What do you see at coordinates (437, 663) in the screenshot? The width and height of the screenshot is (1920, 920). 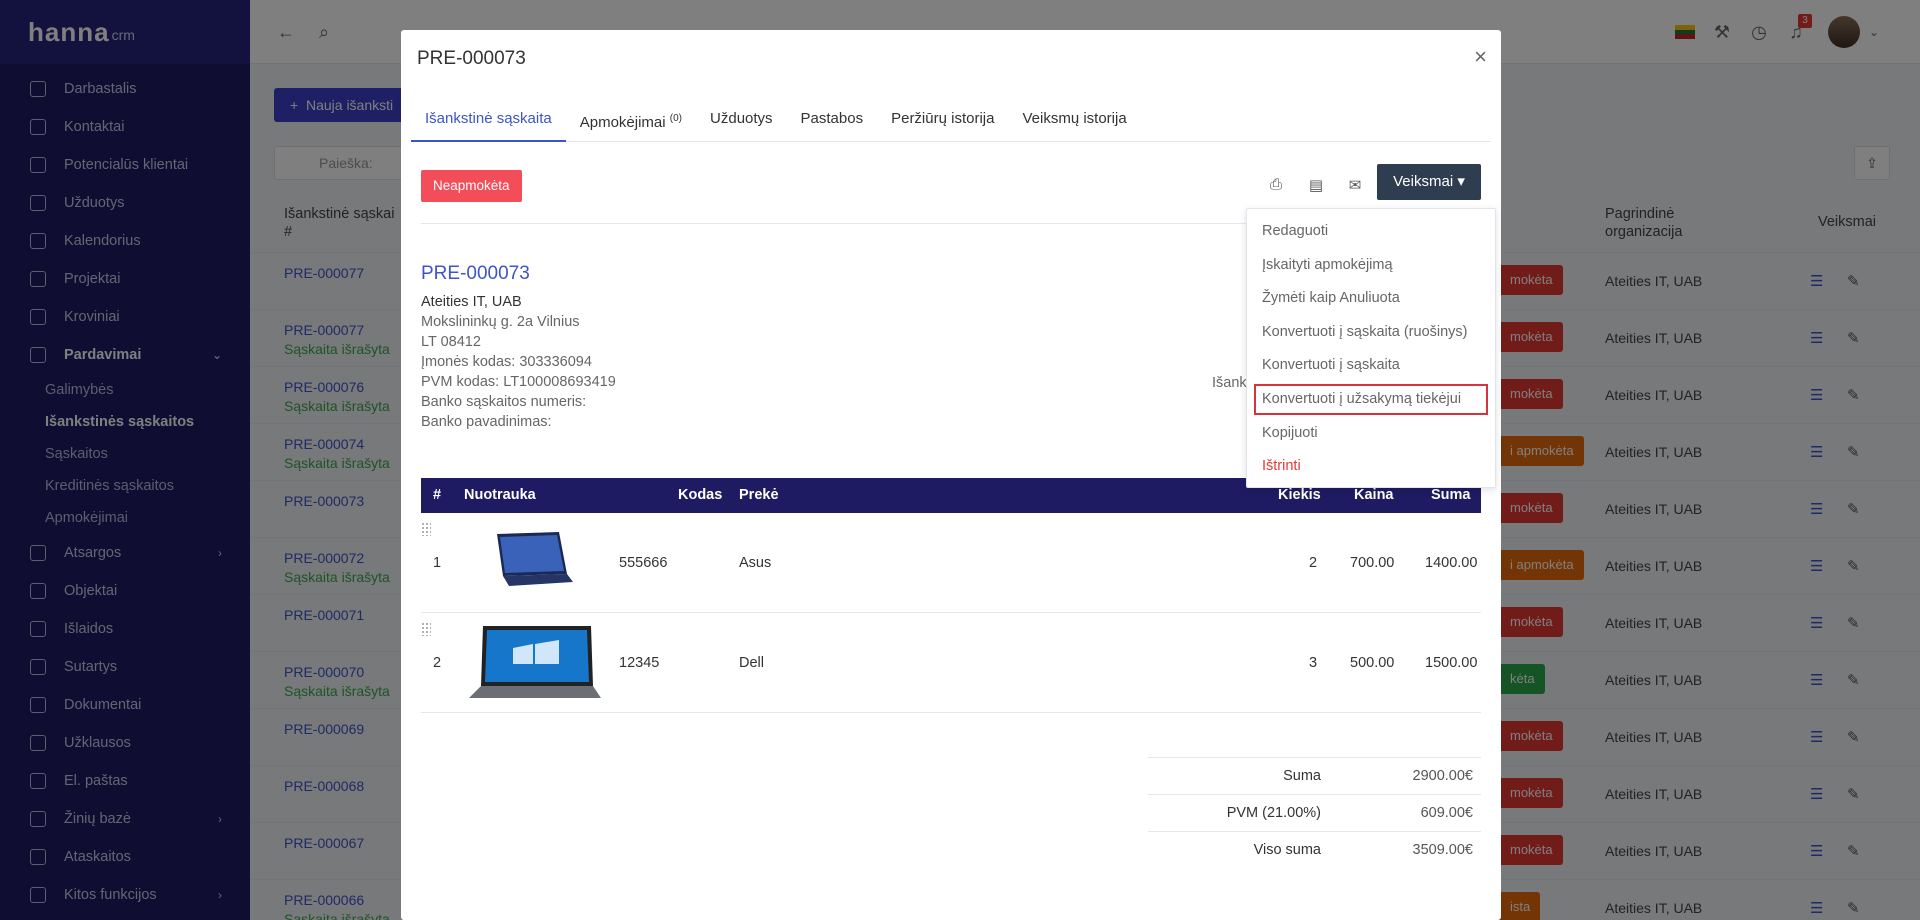 I see `item-num: 2` at bounding box center [437, 663].